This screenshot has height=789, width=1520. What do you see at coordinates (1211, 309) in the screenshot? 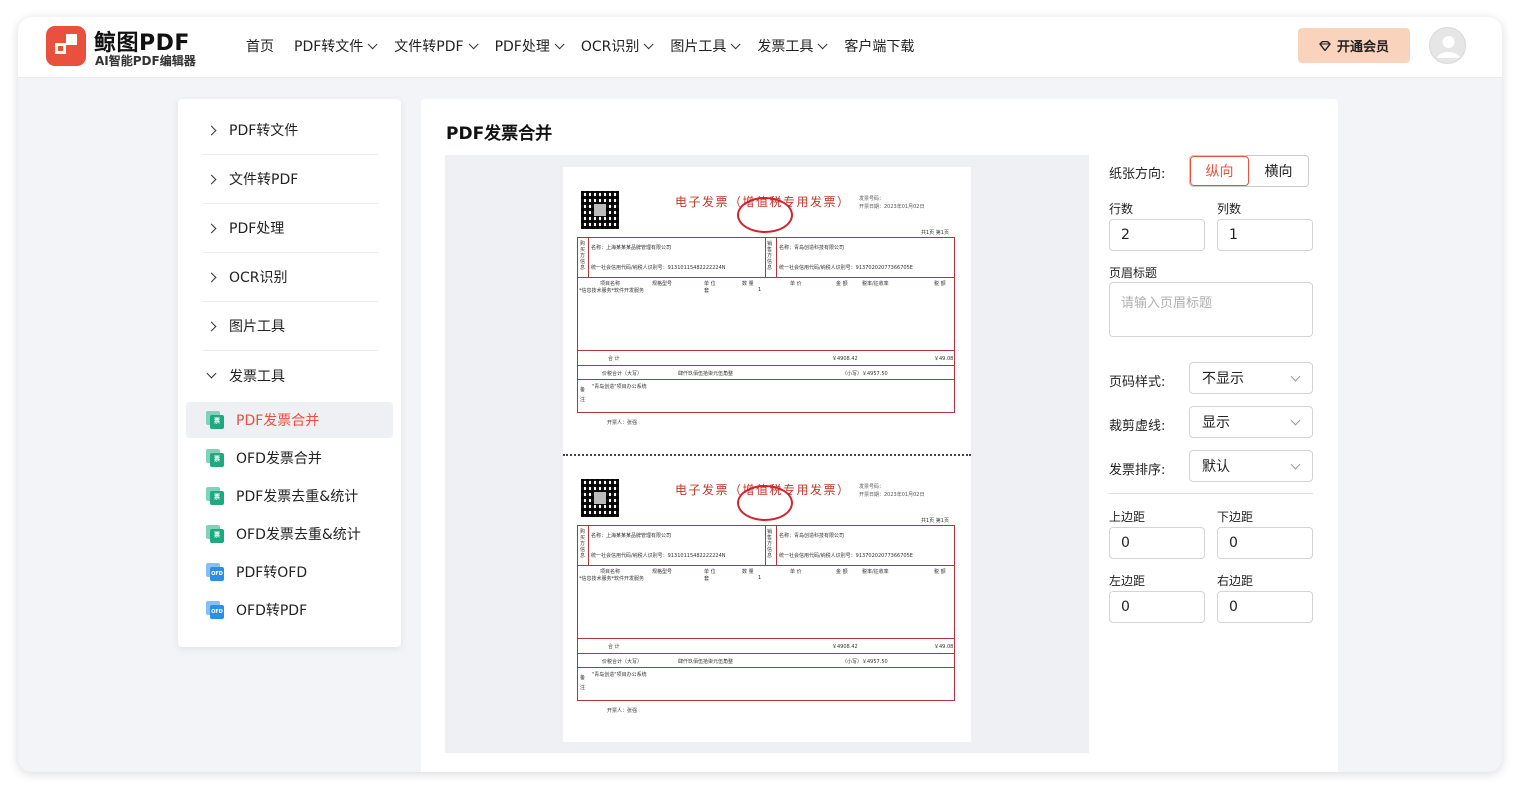
I see `header-title-input: 请输入页眉标题` at bounding box center [1211, 309].